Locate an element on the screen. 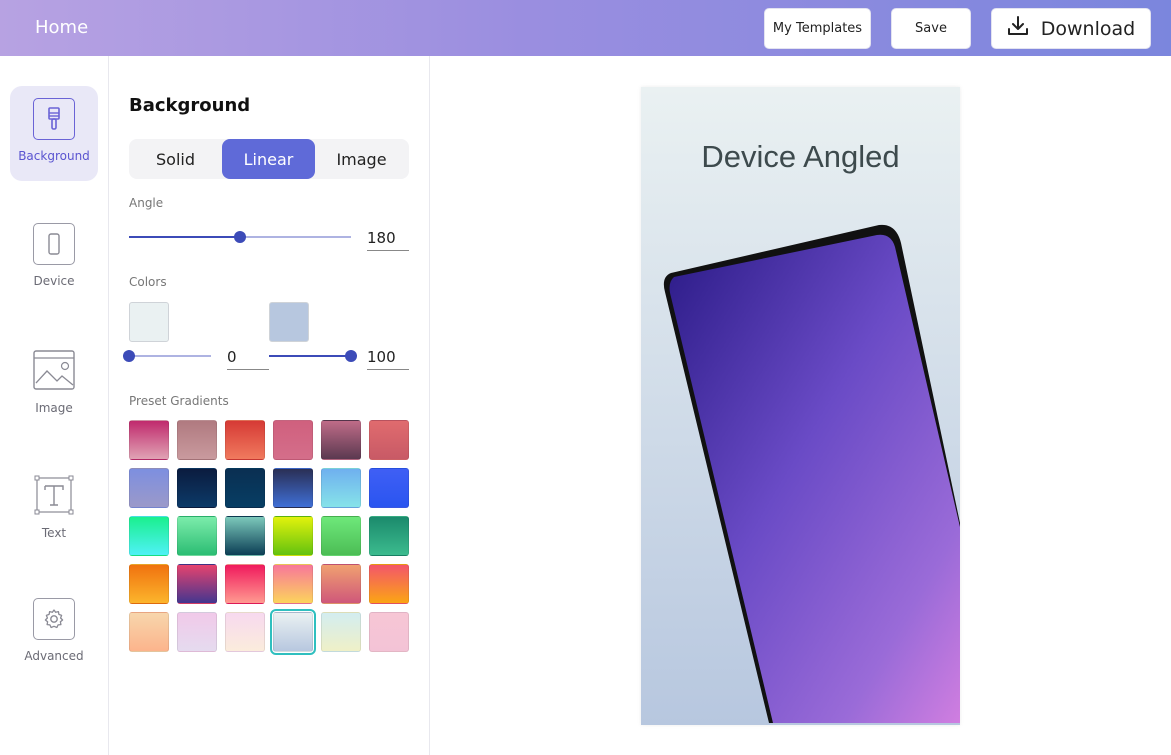 The image size is (1171, 755). tab-linear: Linear is located at coordinates (268, 159).